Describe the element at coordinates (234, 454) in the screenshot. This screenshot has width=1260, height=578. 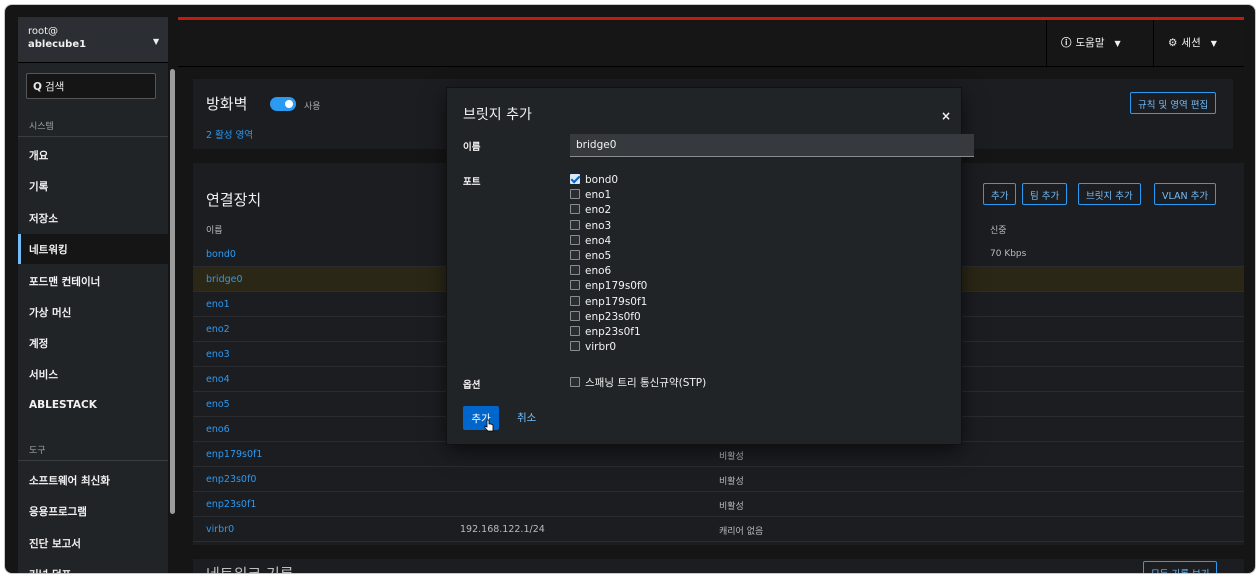
I see `interface-name: enp179s0f1` at that location.